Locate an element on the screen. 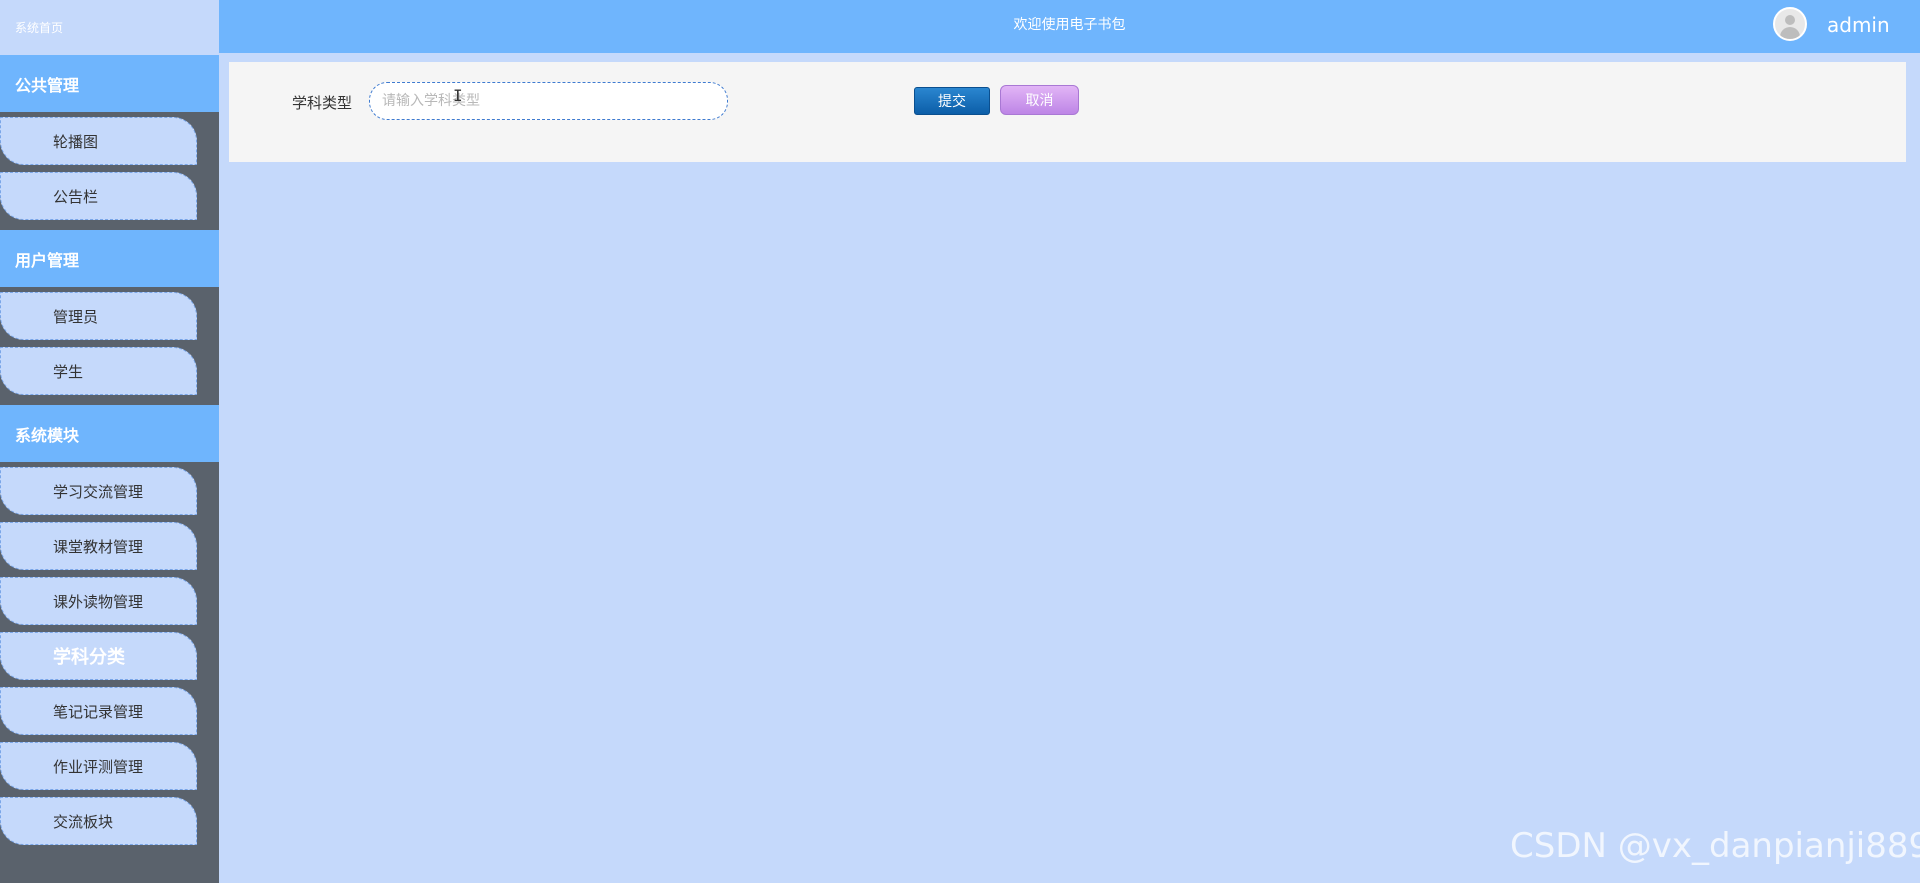 The image size is (1920, 883). sidebar-item-subject-category: 学科分类 is located at coordinates (98, 656).